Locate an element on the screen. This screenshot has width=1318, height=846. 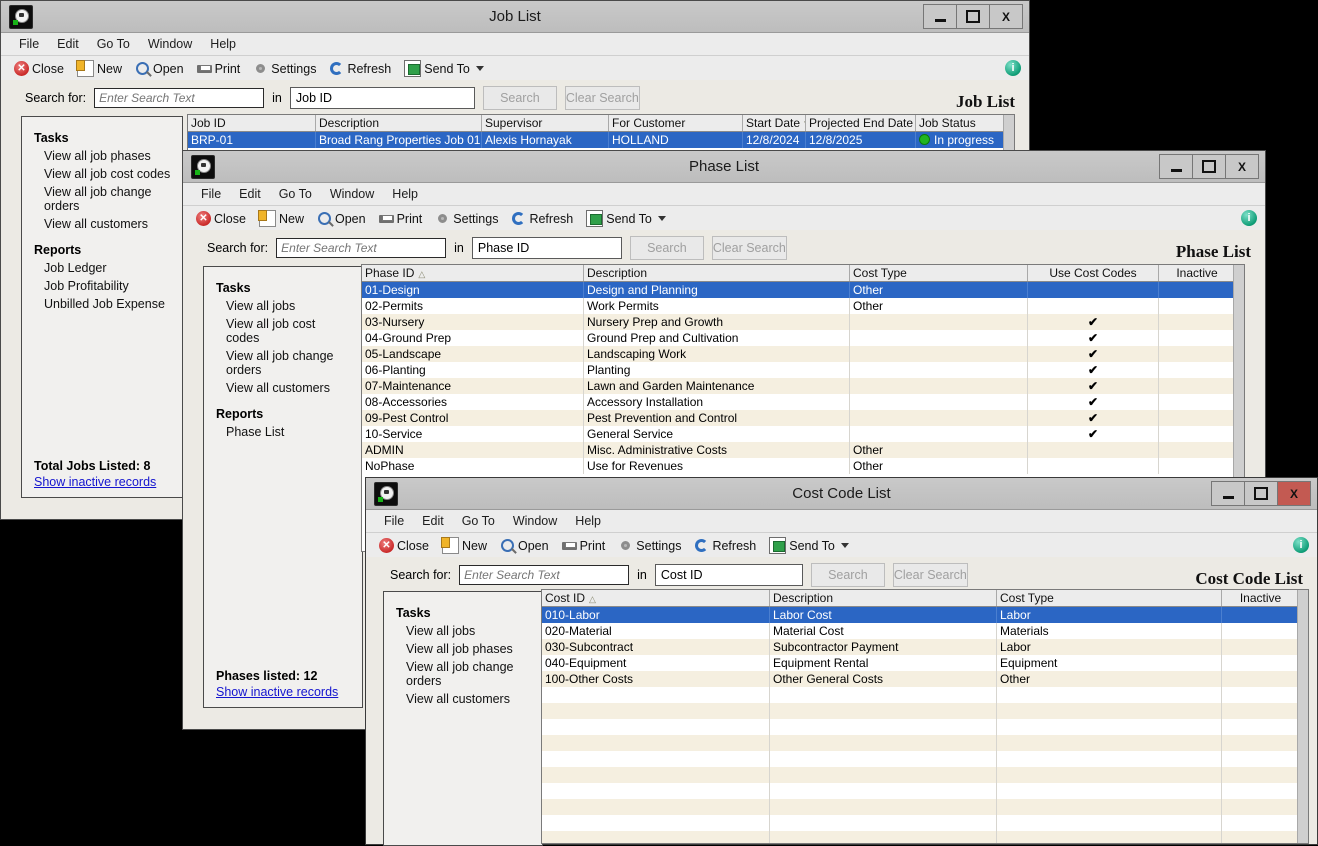
table-row: 03-Nursery Nursery Prep and Growth ✔ is located at coordinates (803, 322).